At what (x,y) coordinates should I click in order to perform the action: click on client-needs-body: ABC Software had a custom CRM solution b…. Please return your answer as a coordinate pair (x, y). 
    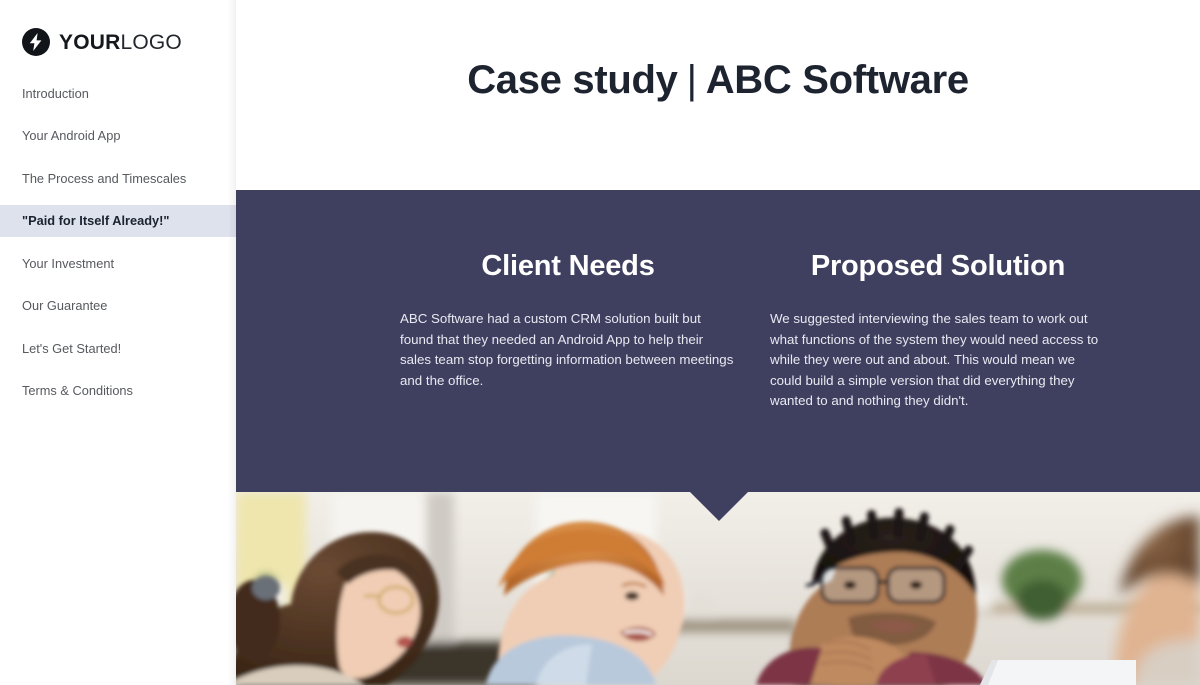
    Looking at the image, I should click on (567, 349).